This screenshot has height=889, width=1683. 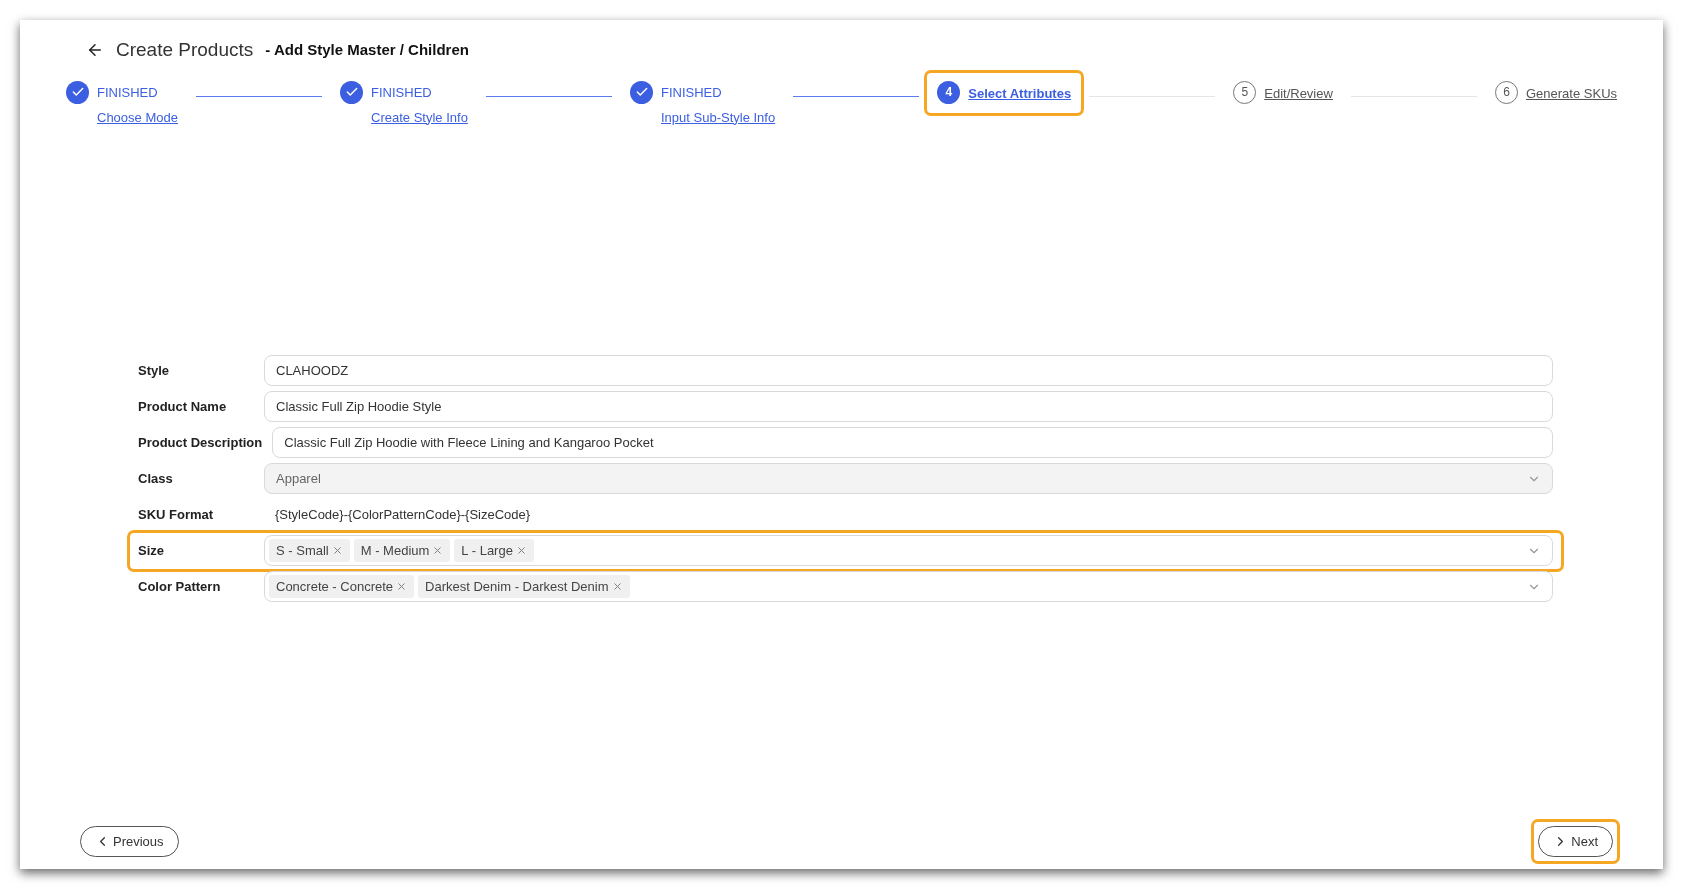 What do you see at coordinates (908, 550) in the screenshot?
I see `multi-select-field: S - Small M - Medium L - Large` at bounding box center [908, 550].